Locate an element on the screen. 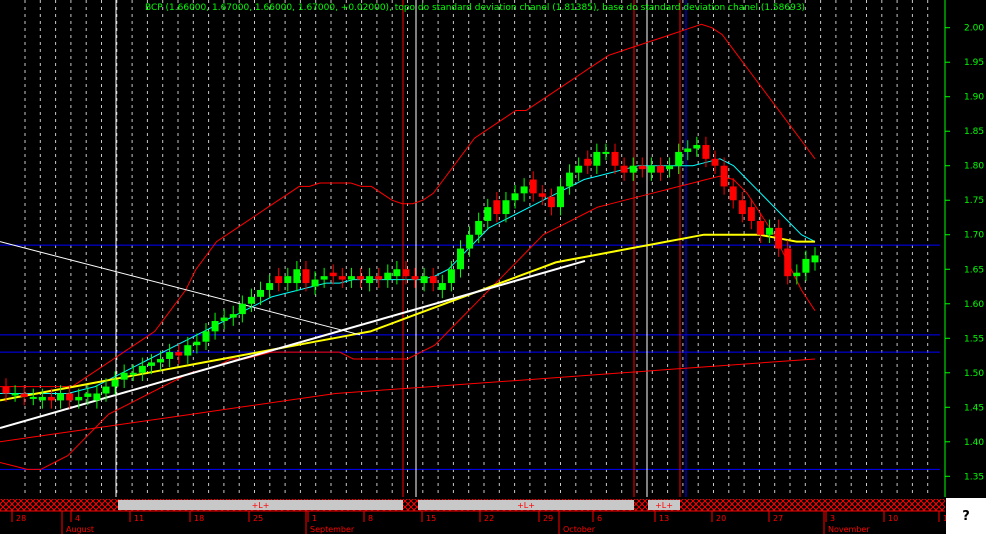  month-label: September is located at coordinates (332, 529).